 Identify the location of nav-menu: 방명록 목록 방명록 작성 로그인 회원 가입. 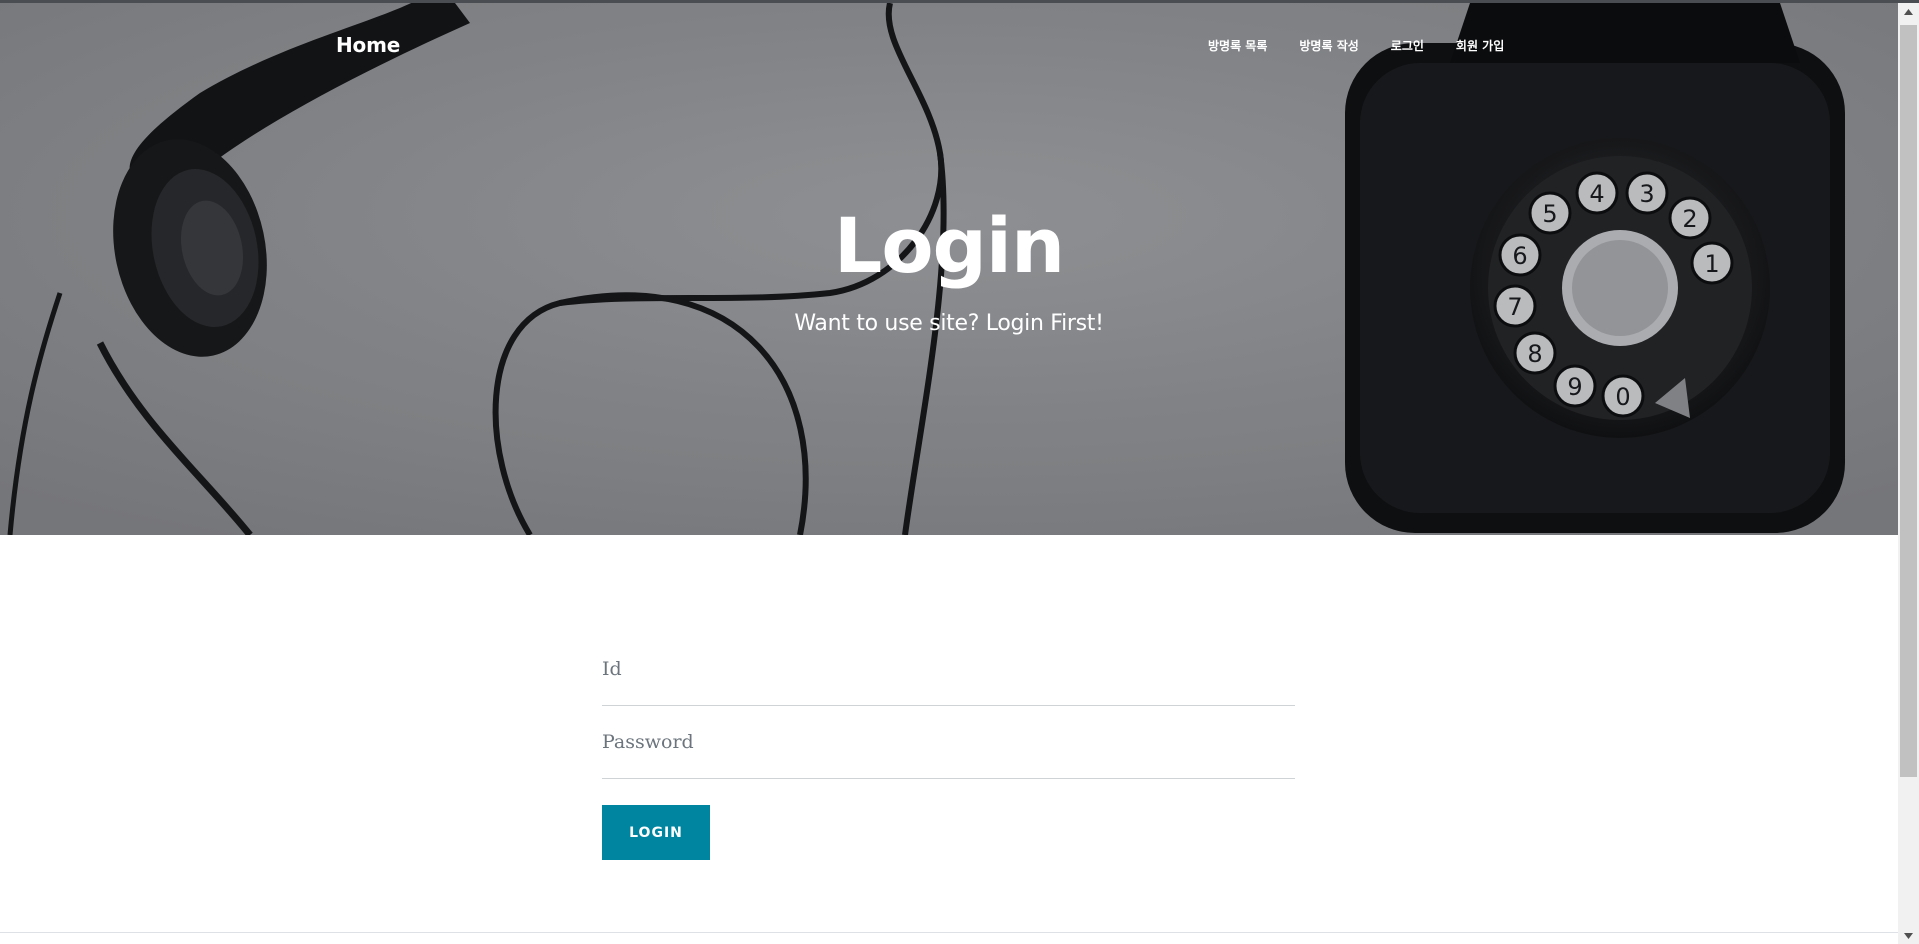
(1372, 45).